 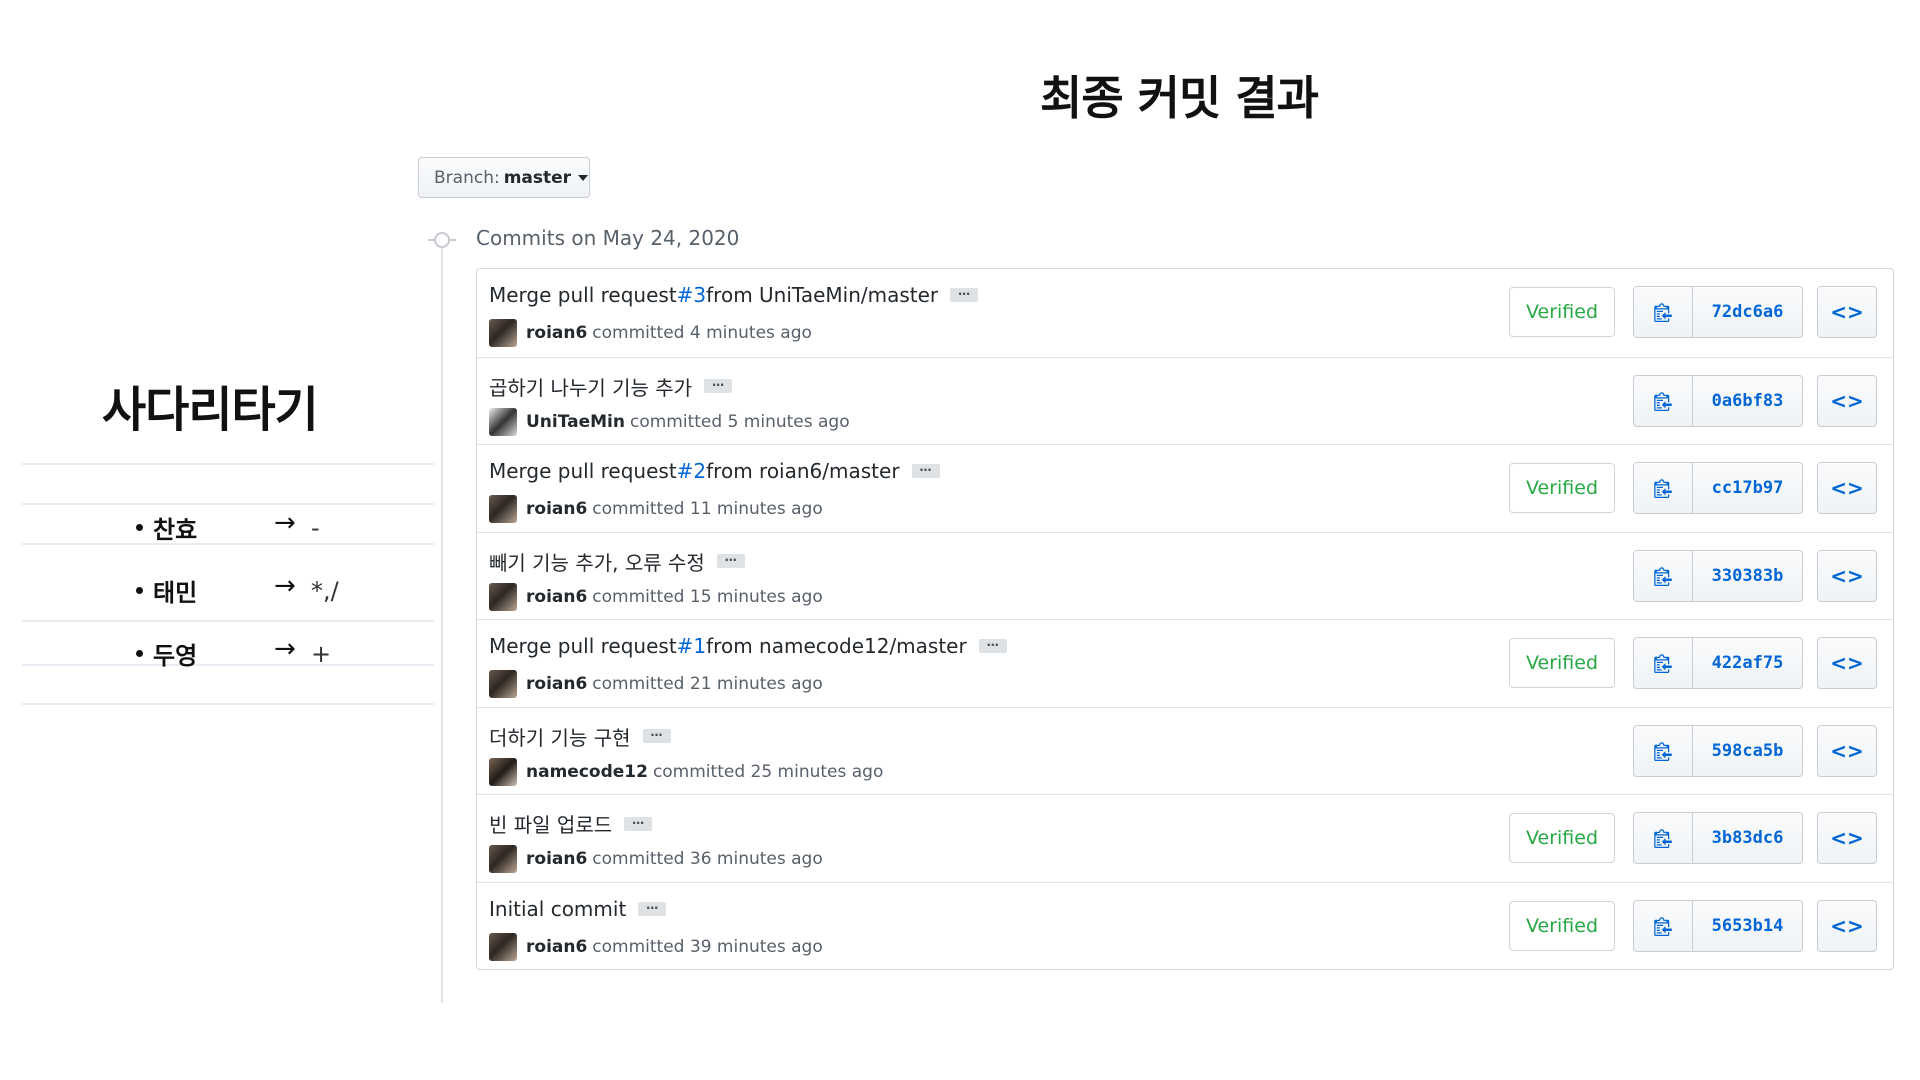 I want to click on commit-author: namecode12, so click(x=587, y=772).